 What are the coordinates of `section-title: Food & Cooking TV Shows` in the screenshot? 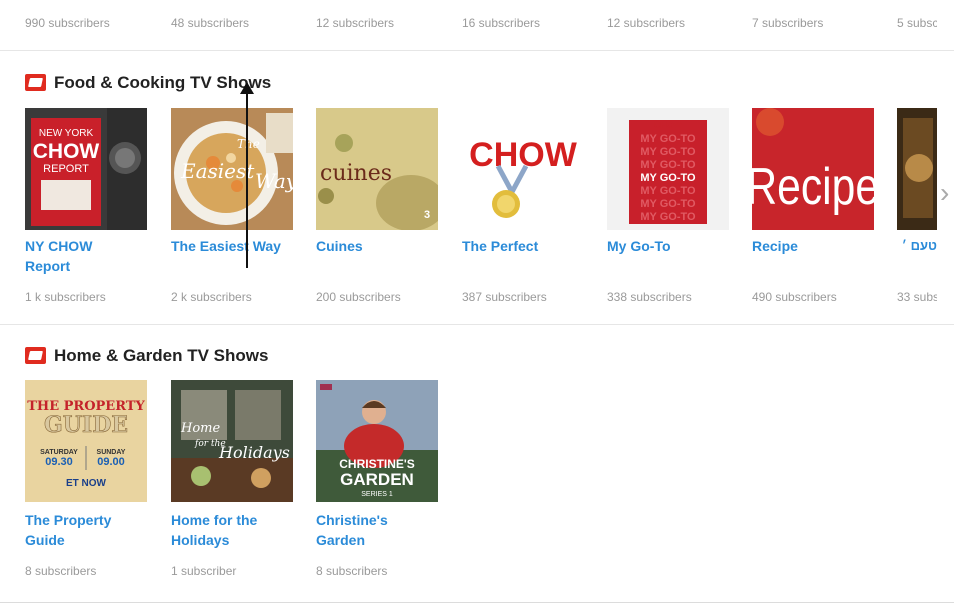 It's located at (162, 83).